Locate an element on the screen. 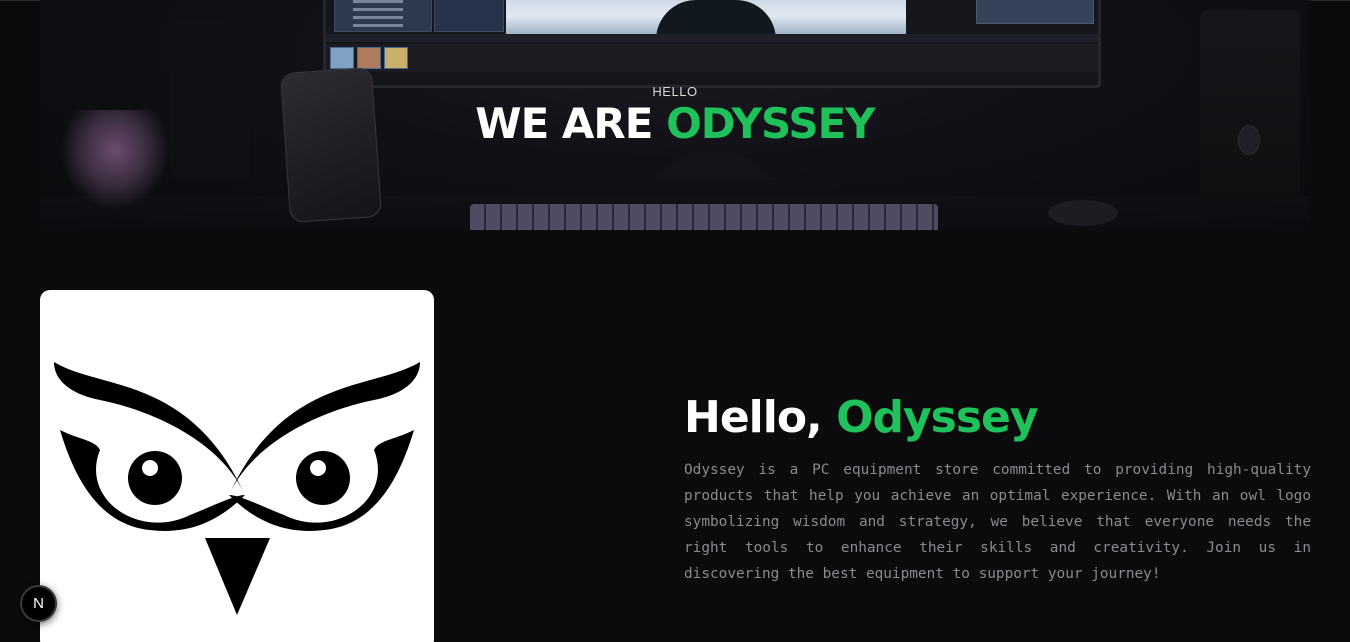 This screenshot has width=1350, height=642. hero-title: WE ARE ODYSSEY is located at coordinates (675, 124).